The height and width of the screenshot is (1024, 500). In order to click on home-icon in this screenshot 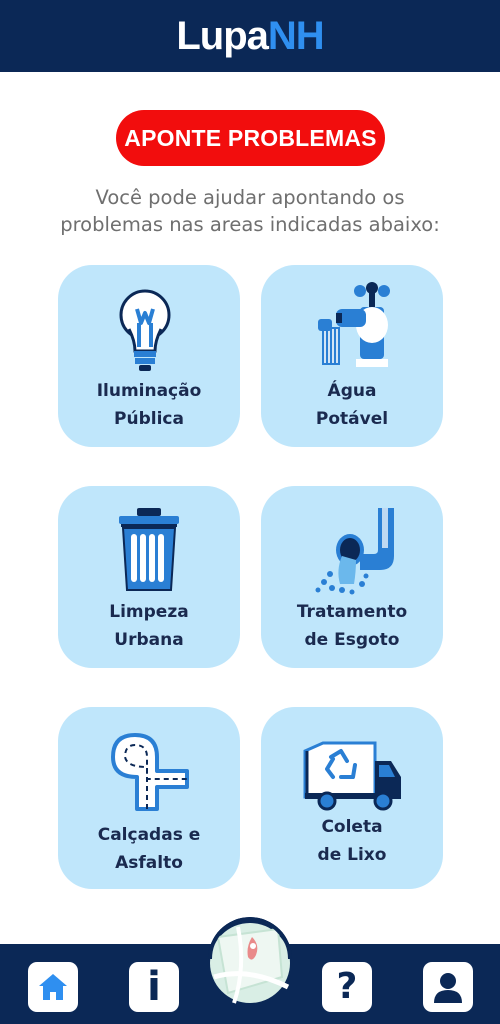, I will do `click(53, 987)`.